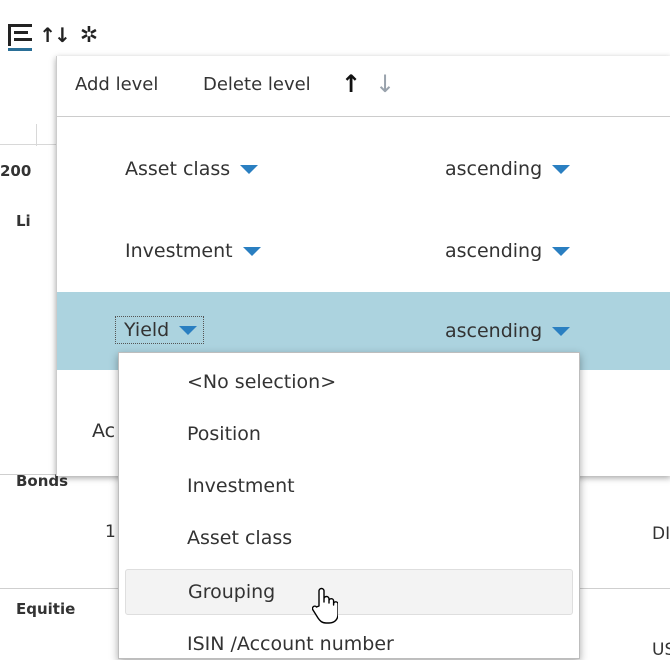  I want to click on sort-field-select: Yield, so click(160, 330).